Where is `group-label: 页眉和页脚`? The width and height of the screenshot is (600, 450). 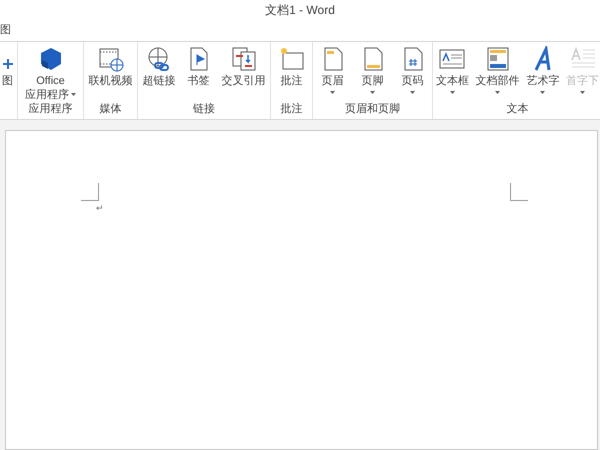 group-label: 页眉和页脚 is located at coordinates (372, 109).